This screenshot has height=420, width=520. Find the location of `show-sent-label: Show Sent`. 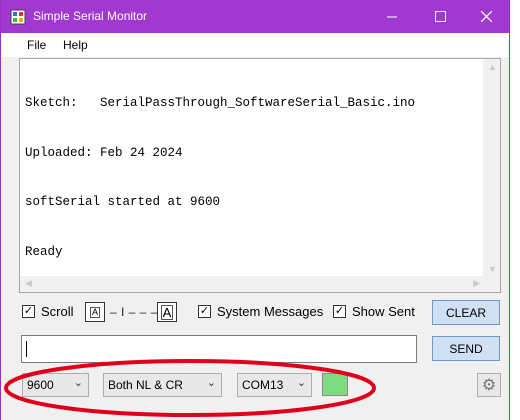

show-sent-label: Show Sent is located at coordinates (383, 311).